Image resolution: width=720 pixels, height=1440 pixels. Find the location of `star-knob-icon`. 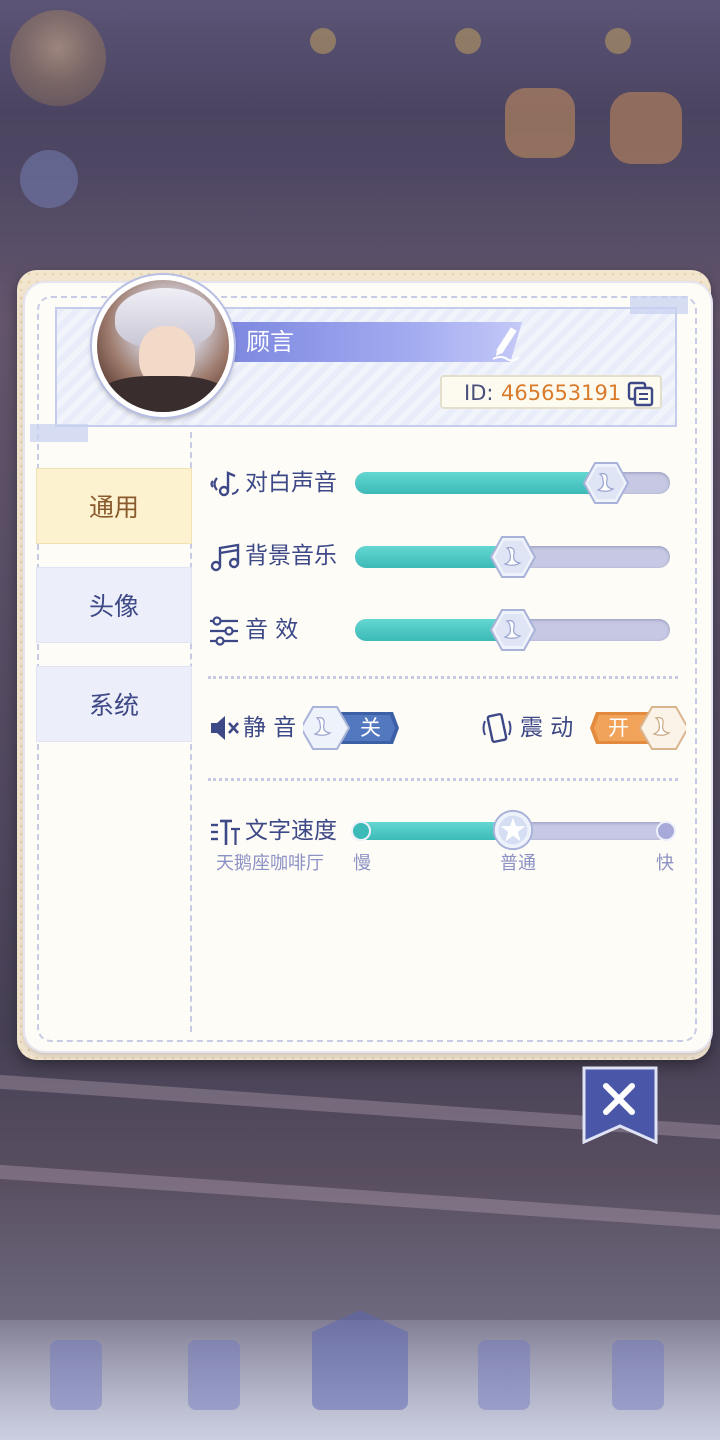

star-knob-icon is located at coordinates (513, 830).